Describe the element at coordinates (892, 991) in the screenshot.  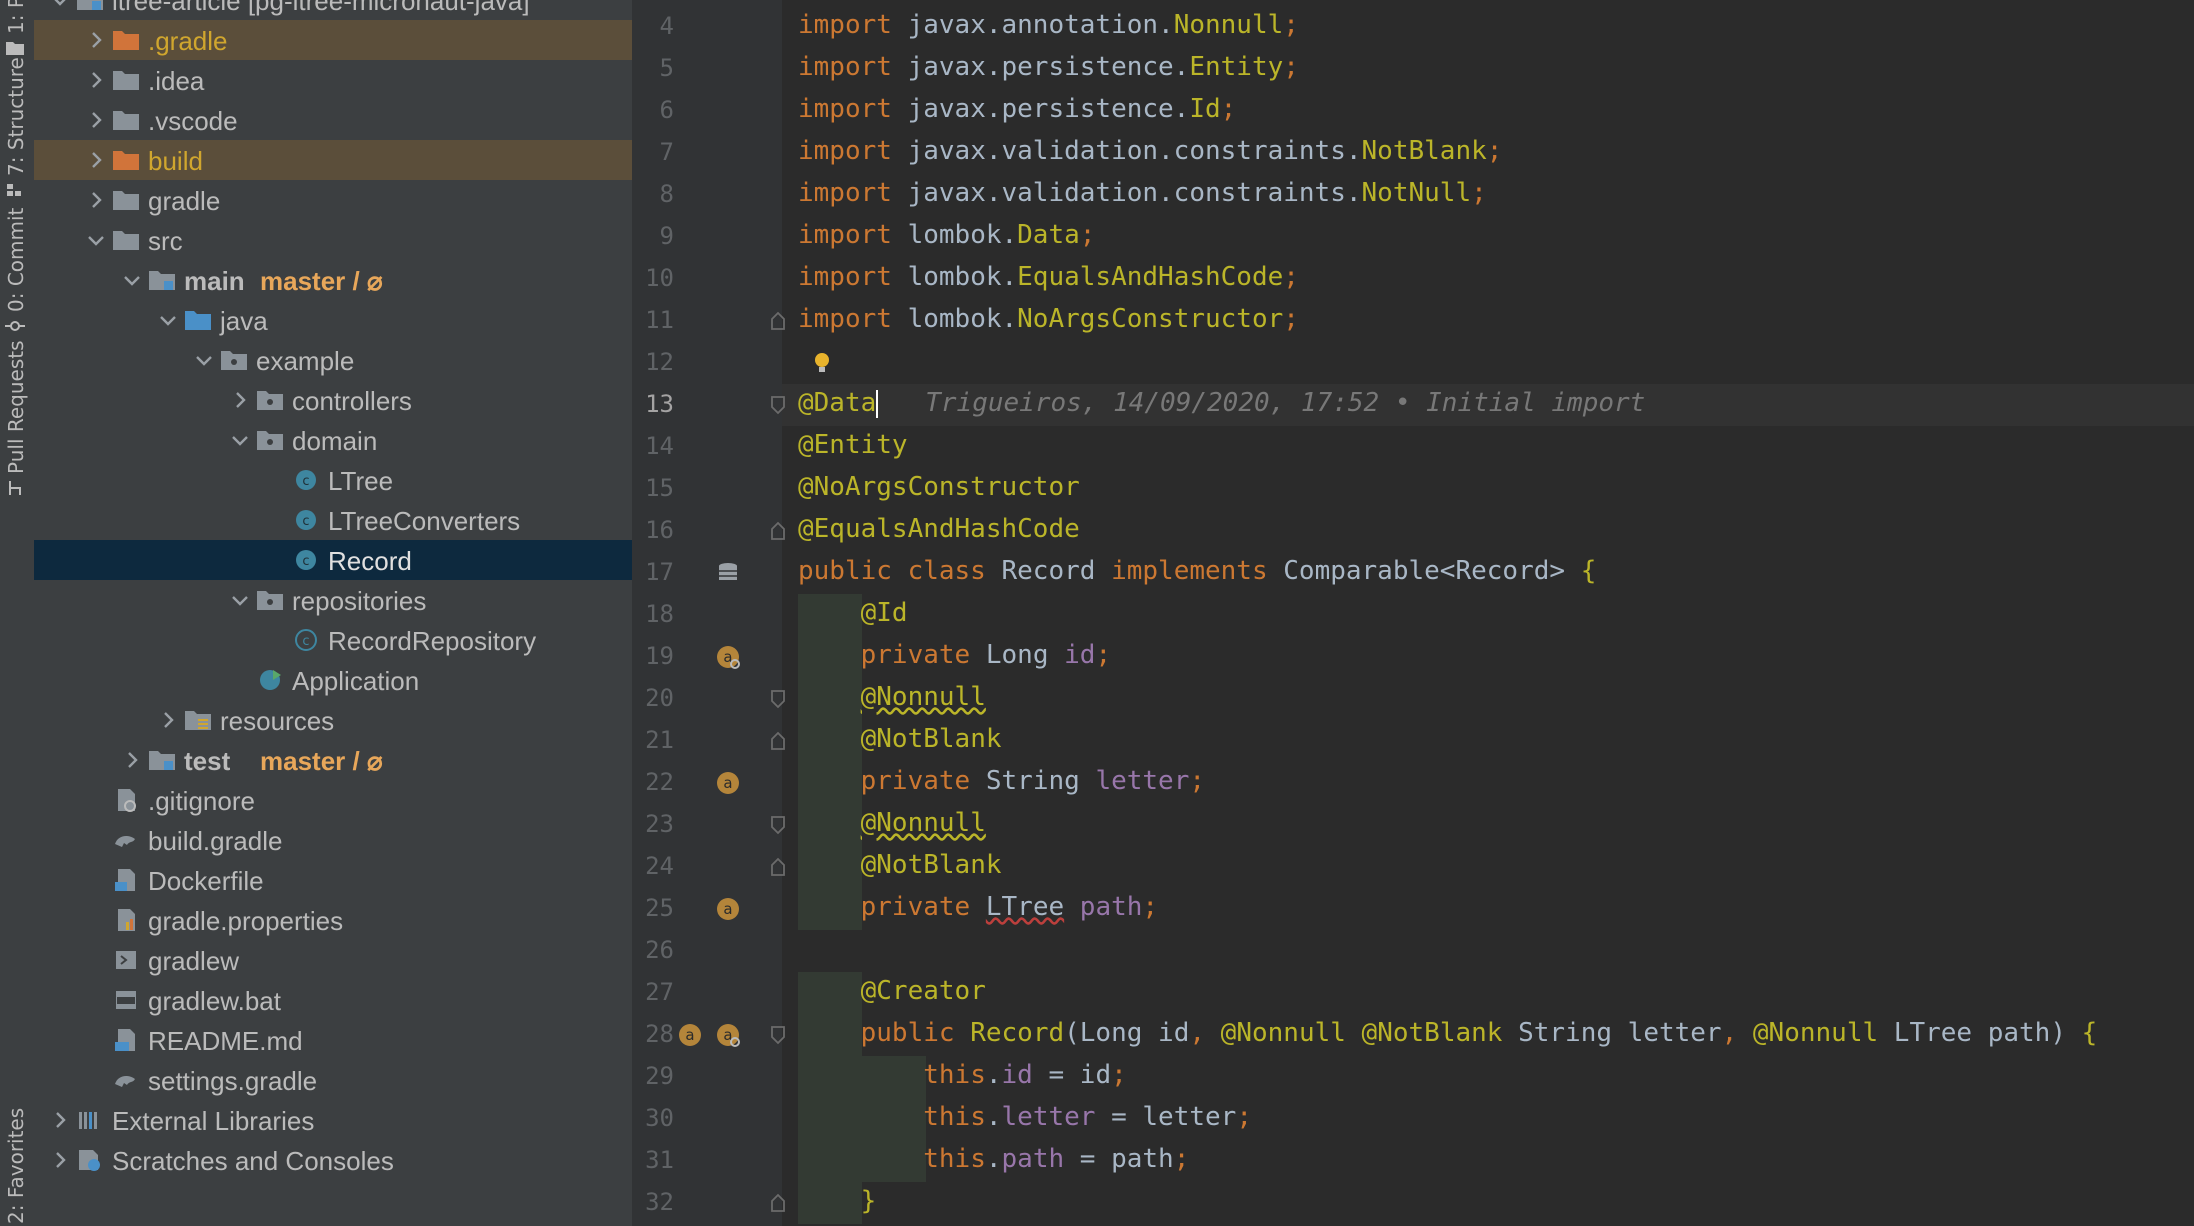
I see `code-line: @Creator` at that location.